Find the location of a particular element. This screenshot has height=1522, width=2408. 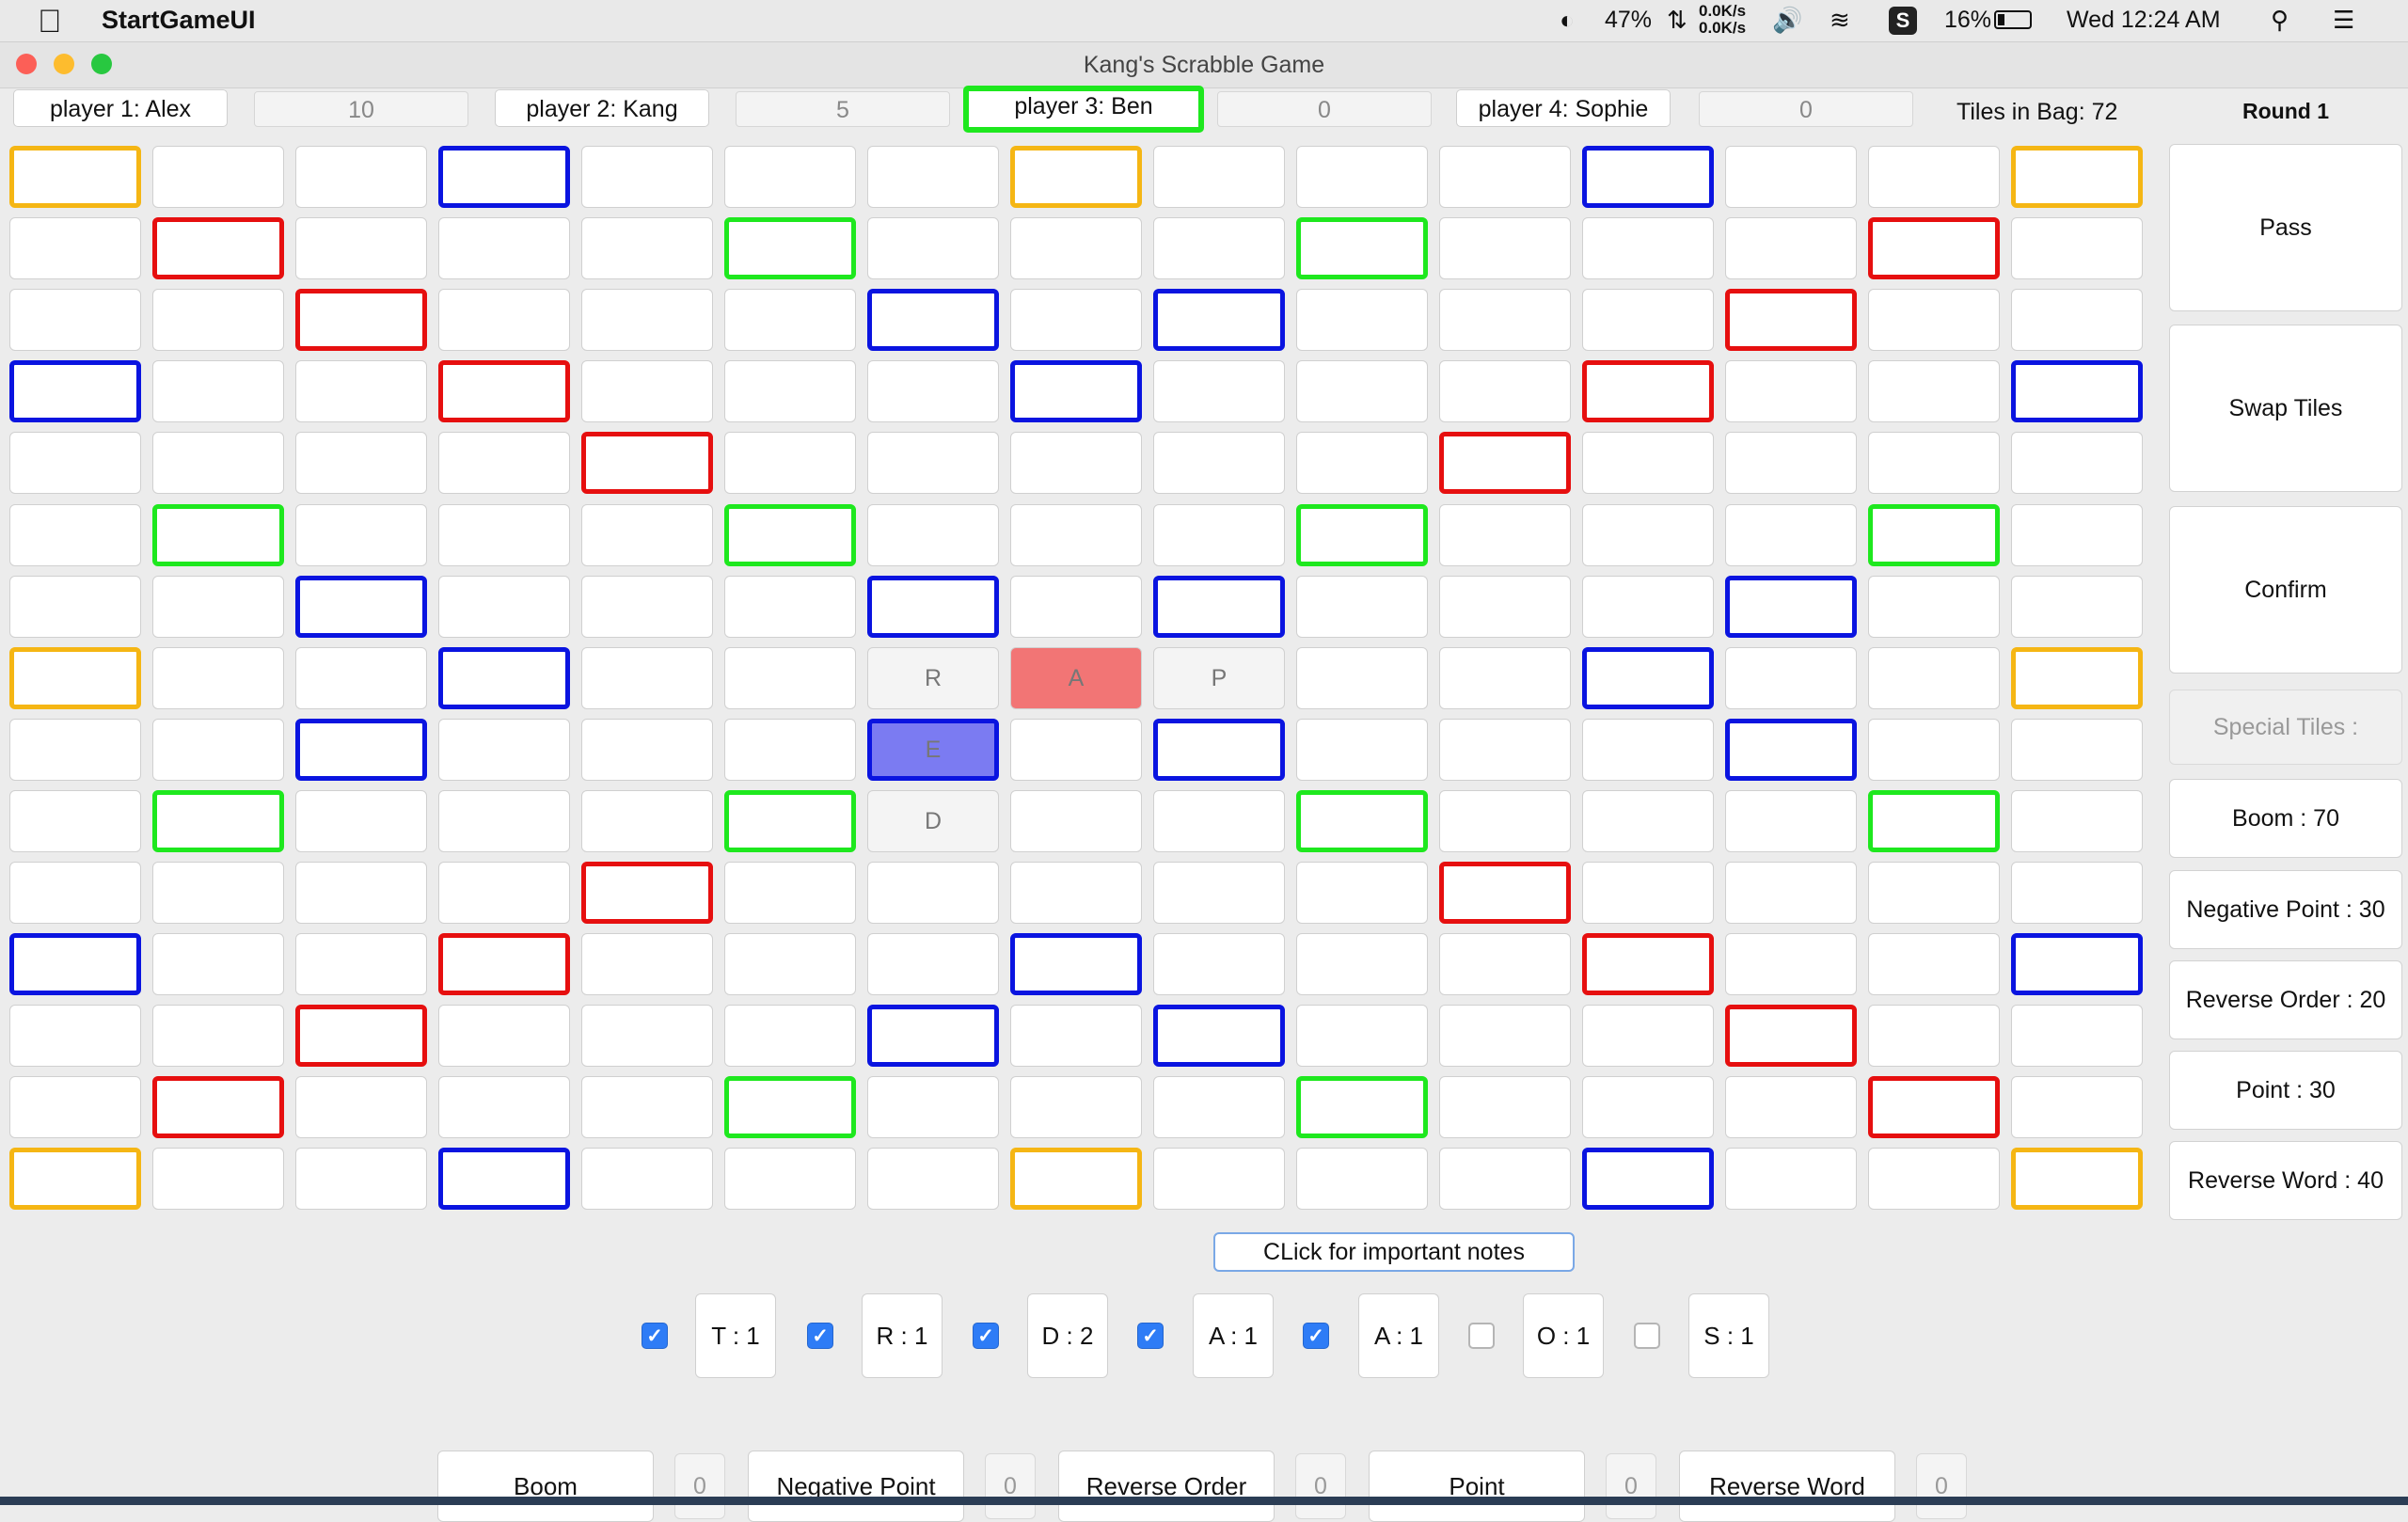

app-tray-icon: S is located at coordinates (1903, 21).